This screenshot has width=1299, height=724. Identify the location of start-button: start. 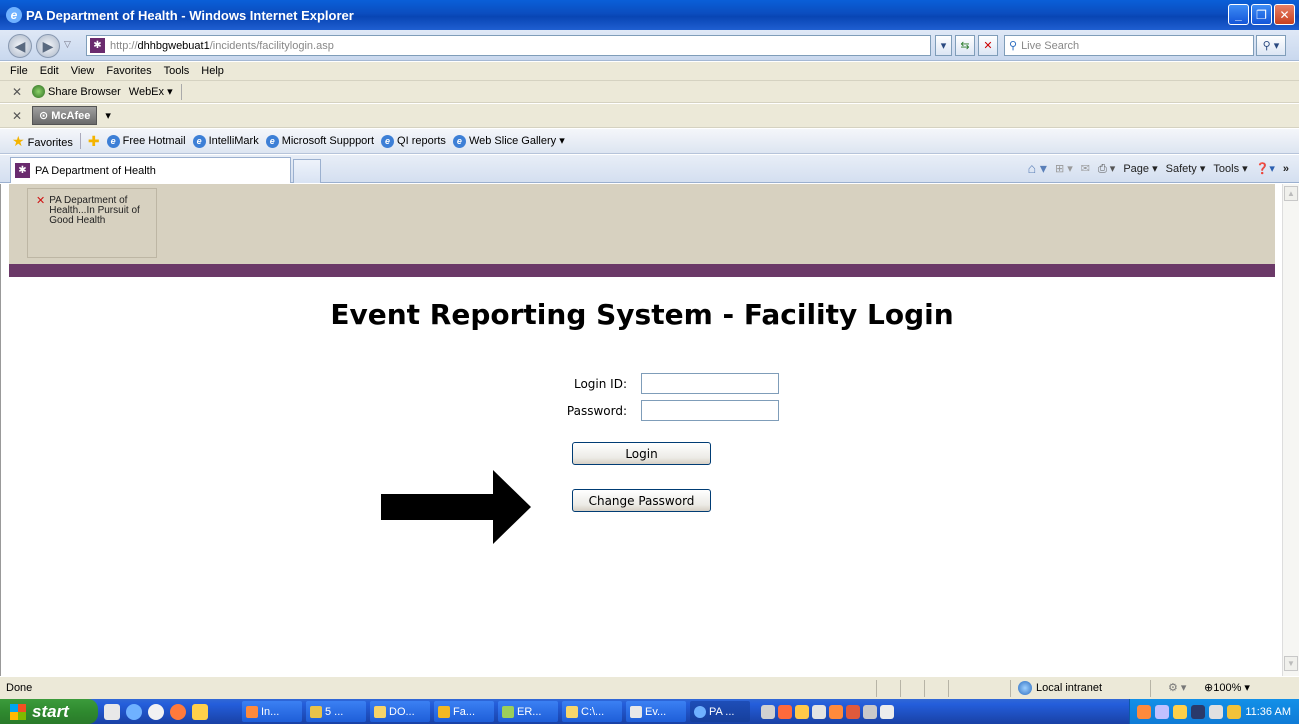
(49, 711).